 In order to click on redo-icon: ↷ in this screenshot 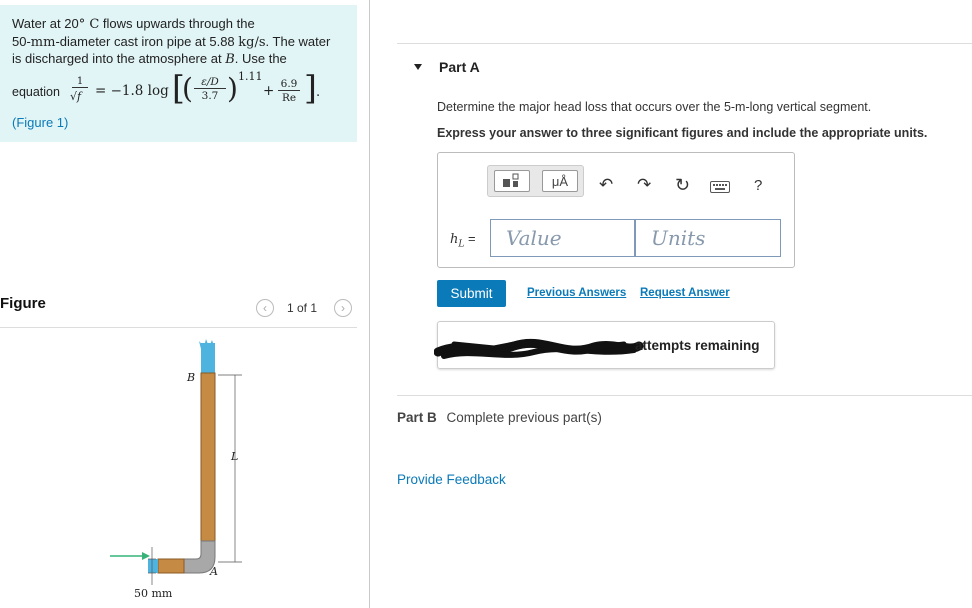, I will do `click(644, 185)`.